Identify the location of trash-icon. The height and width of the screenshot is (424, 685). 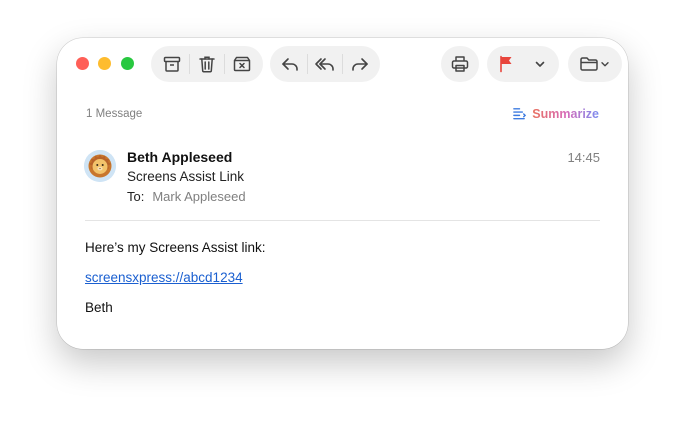
(207, 64).